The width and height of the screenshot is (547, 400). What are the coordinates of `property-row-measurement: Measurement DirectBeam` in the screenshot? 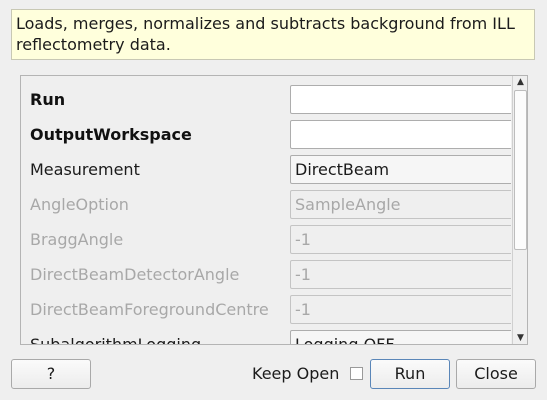 It's located at (266, 169).